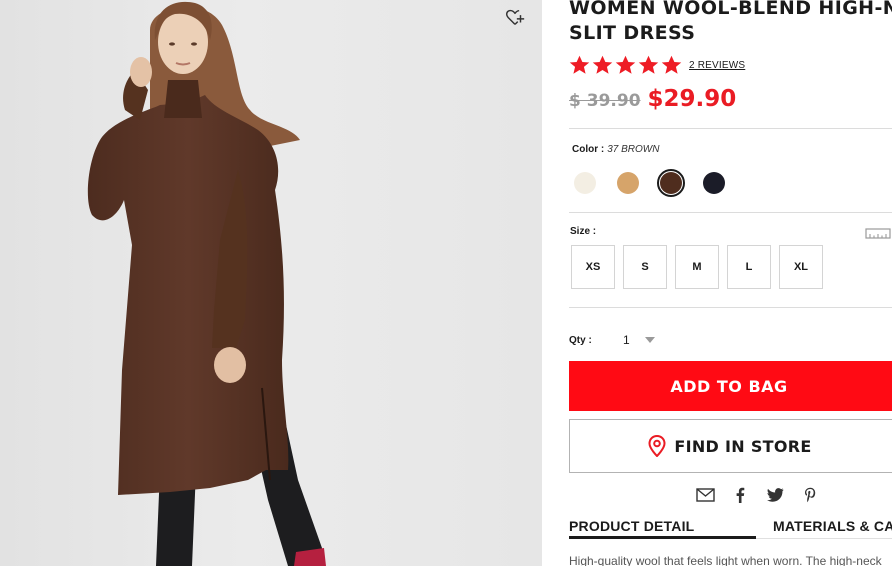  Describe the element at coordinates (649, 183) in the screenshot. I see `color-swatches` at that location.